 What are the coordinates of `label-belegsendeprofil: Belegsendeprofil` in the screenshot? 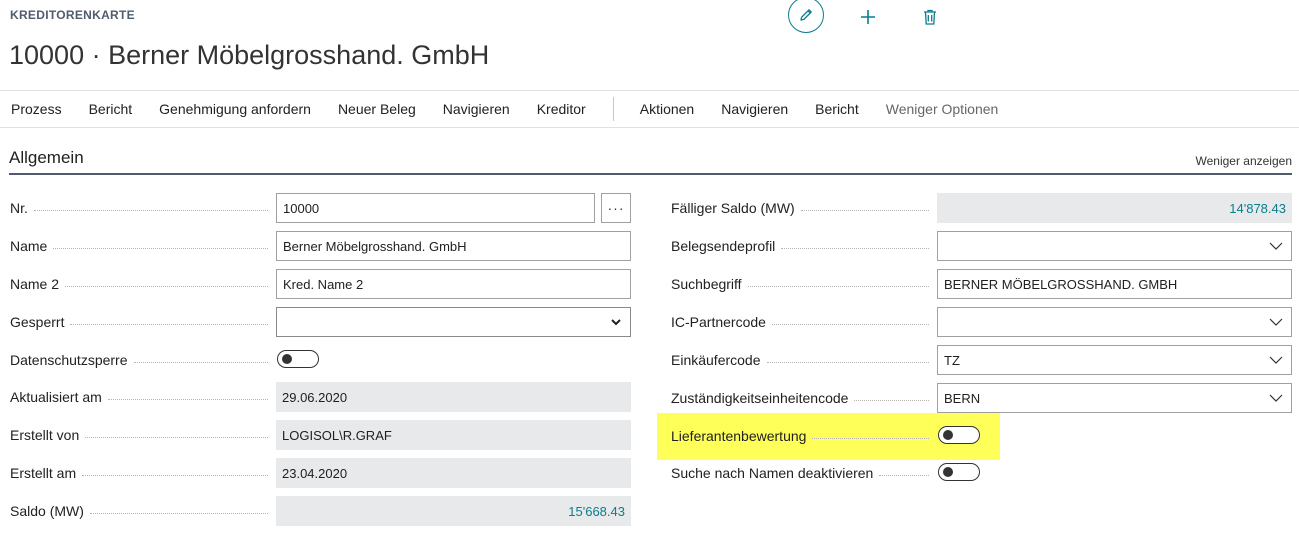 It's located at (804, 246).